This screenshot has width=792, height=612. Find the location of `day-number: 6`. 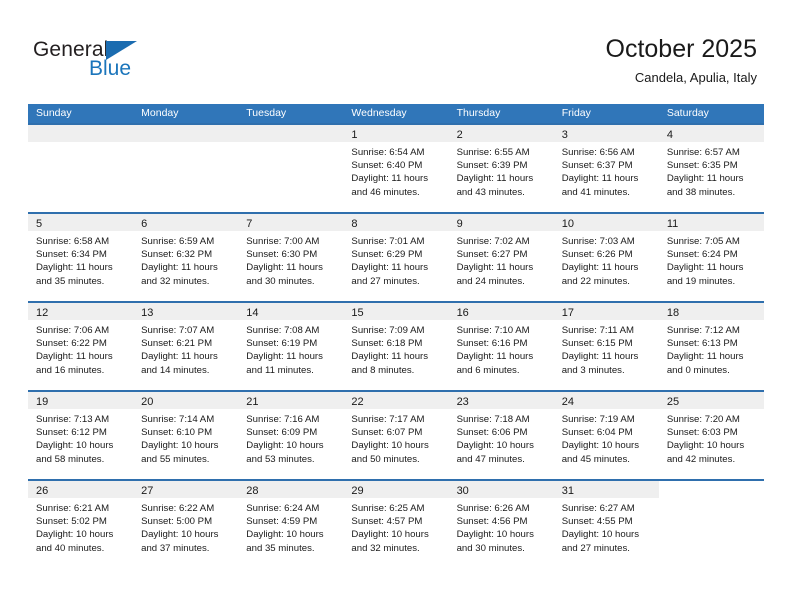

day-number: 6 is located at coordinates (144, 224).